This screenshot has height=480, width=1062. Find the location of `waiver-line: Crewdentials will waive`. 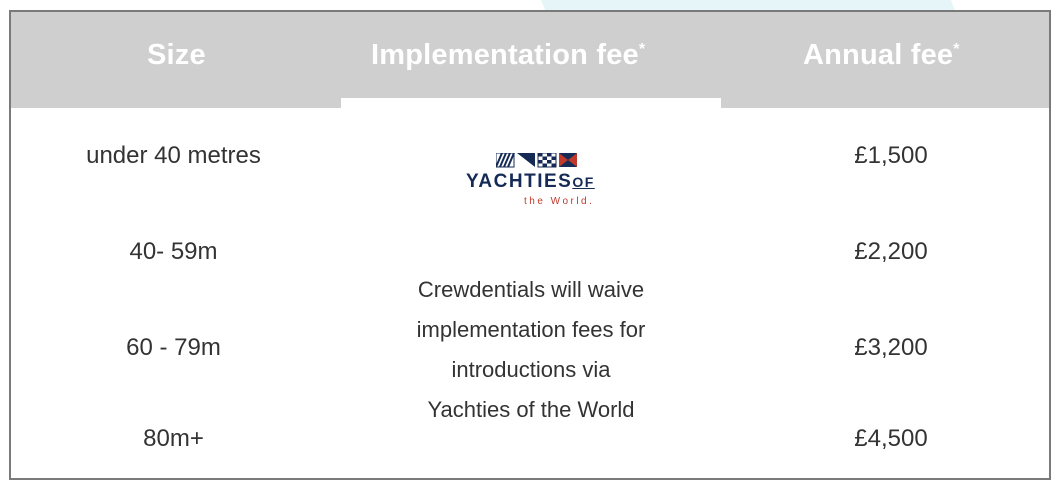

waiver-line: Crewdentials will waive is located at coordinates (531, 289).